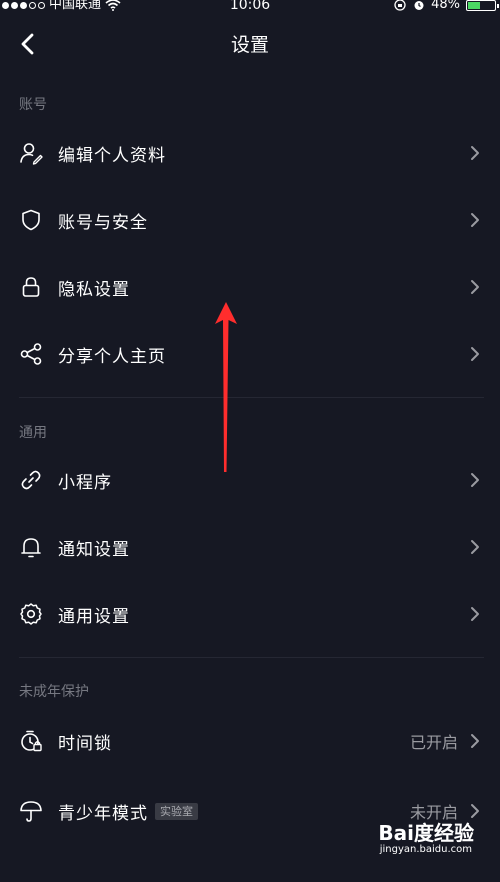  I want to click on bell-icon, so click(31, 548).